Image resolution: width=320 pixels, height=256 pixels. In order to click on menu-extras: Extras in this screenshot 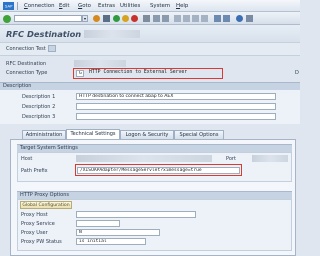, I will do `click(106, 6)`.